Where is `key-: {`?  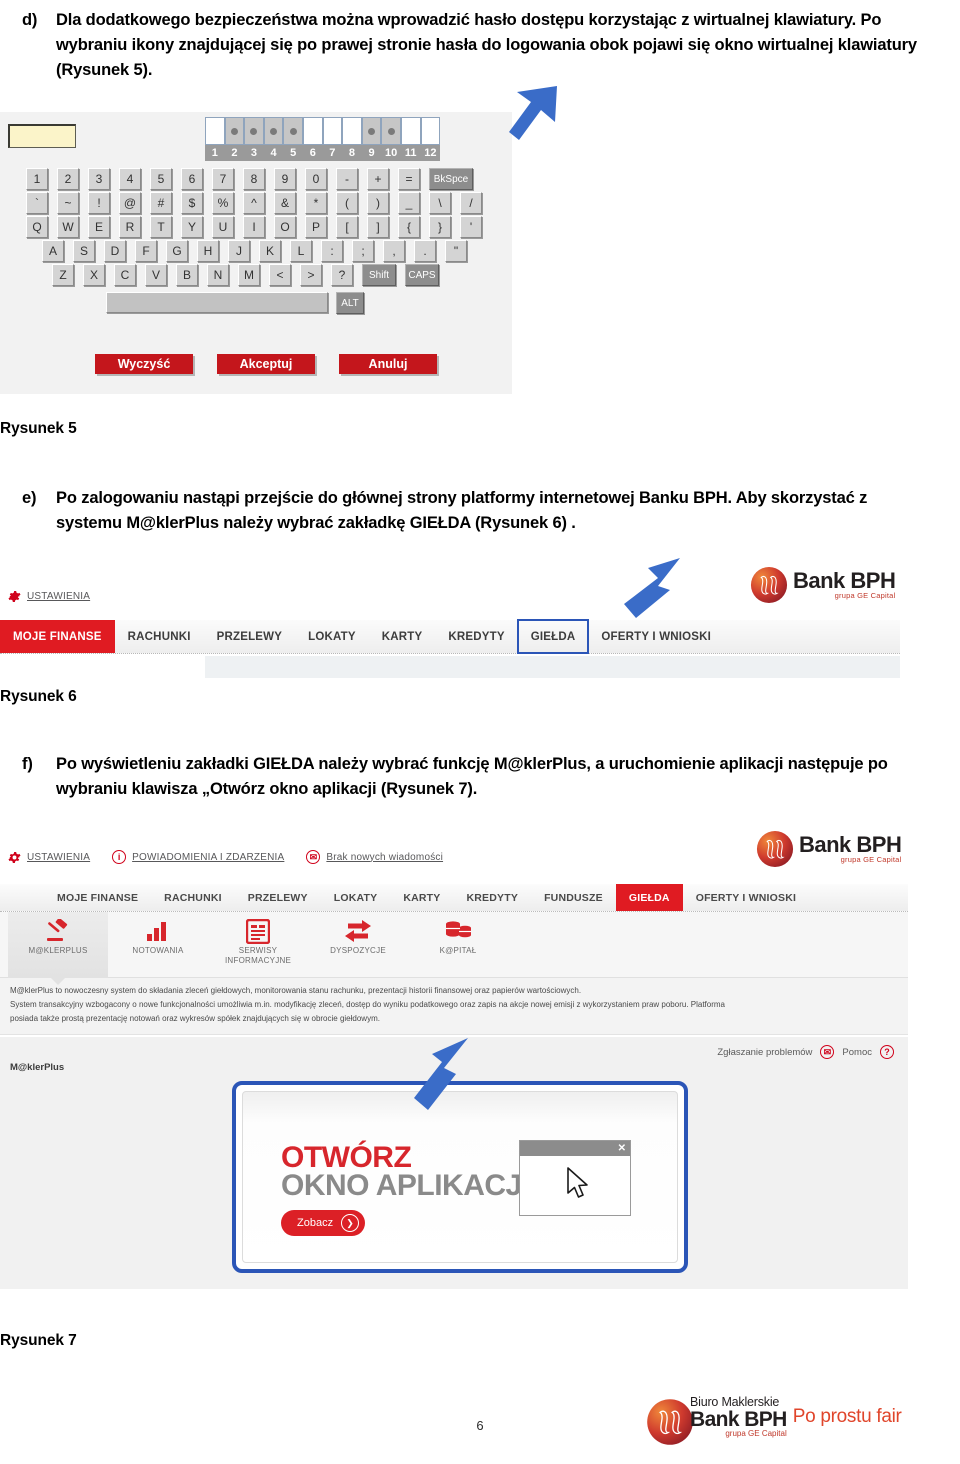
key-: { is located at coordinates (409, 227).